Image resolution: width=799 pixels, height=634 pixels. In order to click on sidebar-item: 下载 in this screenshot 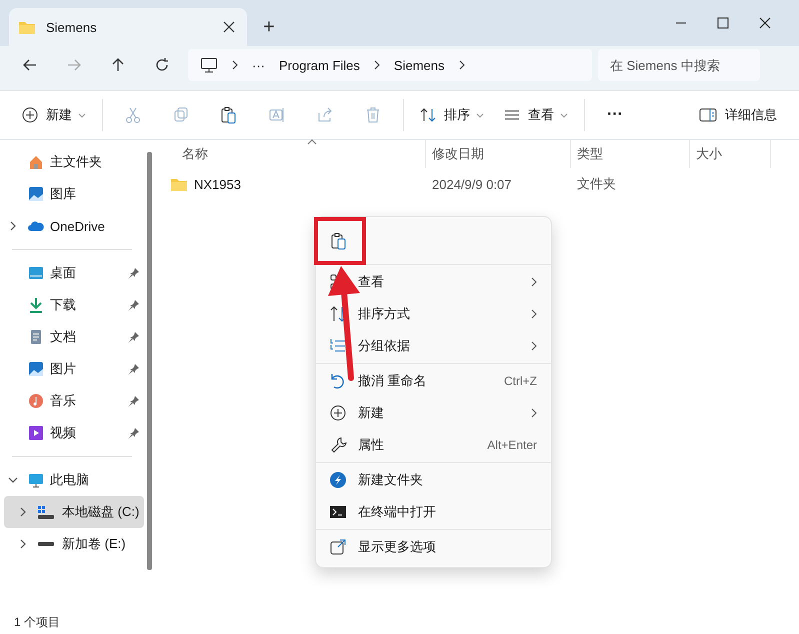, I will do `click(74, 305)`.